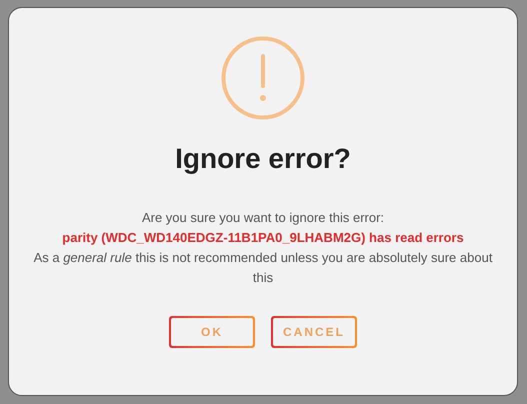 The image size is (527, 404). What do you see at coordinates (263, 218) in the screenshot?
I see `dialog-message: Are you sure you want to ignore this error:` at bounding box center [263, 218].